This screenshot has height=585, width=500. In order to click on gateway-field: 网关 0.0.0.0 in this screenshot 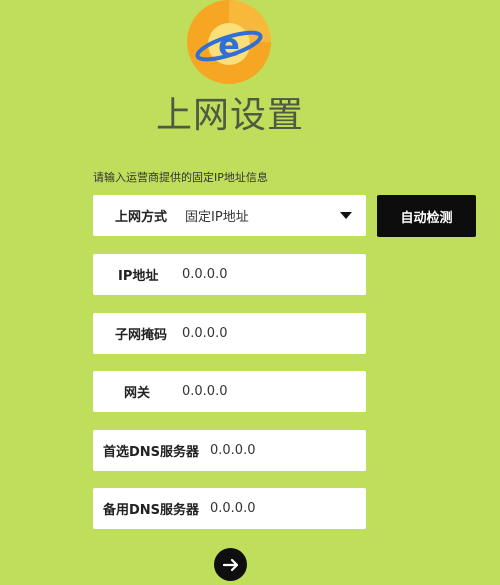, I will do `click(229, 391)`.